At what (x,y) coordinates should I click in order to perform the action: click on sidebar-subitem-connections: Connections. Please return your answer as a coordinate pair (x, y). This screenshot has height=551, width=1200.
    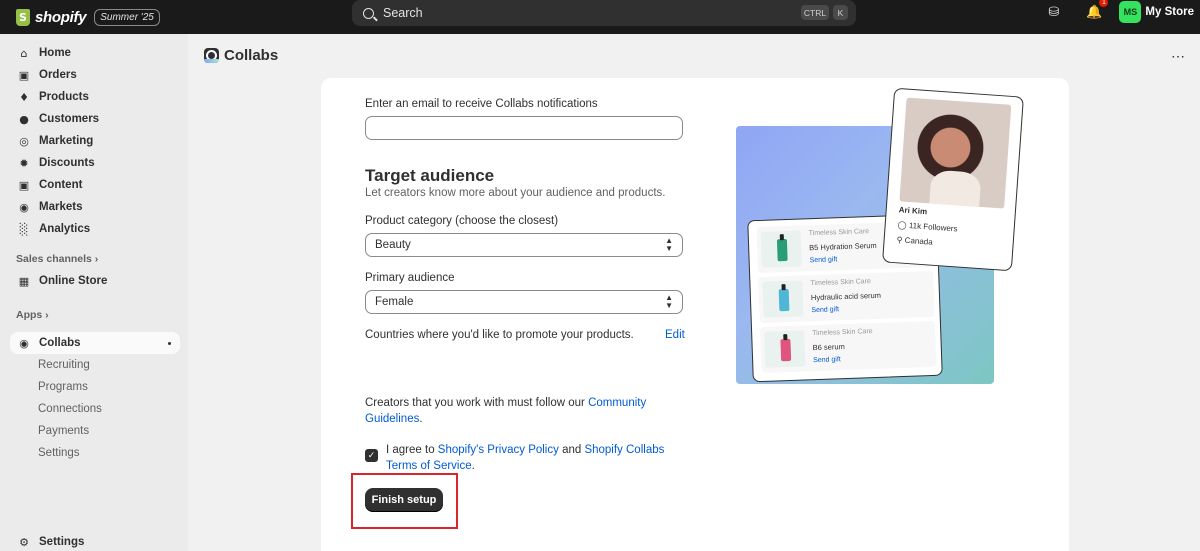
    Looking at the image, I should click on (70, 409).